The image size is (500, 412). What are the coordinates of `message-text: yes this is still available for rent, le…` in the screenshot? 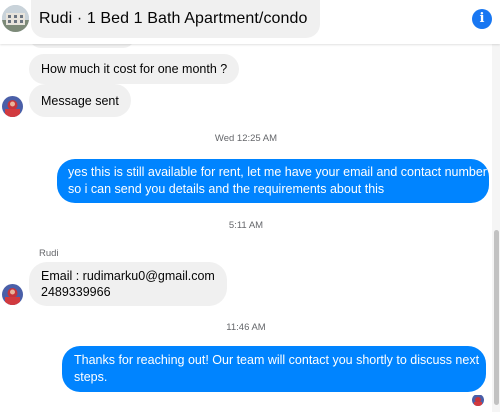 It's located at (277, 180).